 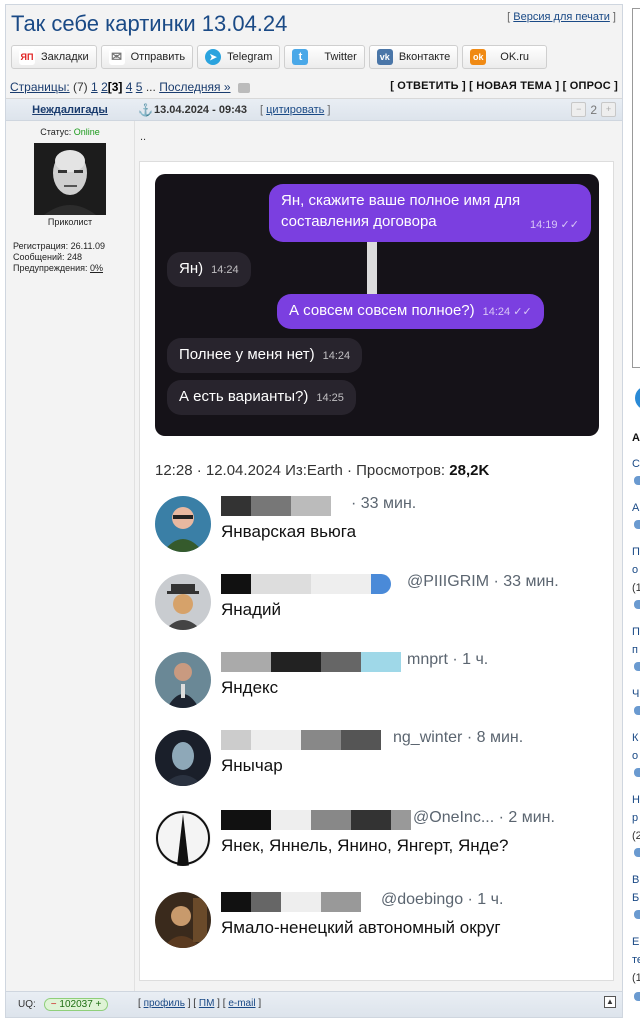 What do you see at coordinates (324, 57) in the screenshot?
I see `share-button-twitter: t Twitter` at bounding box center [324, 57].